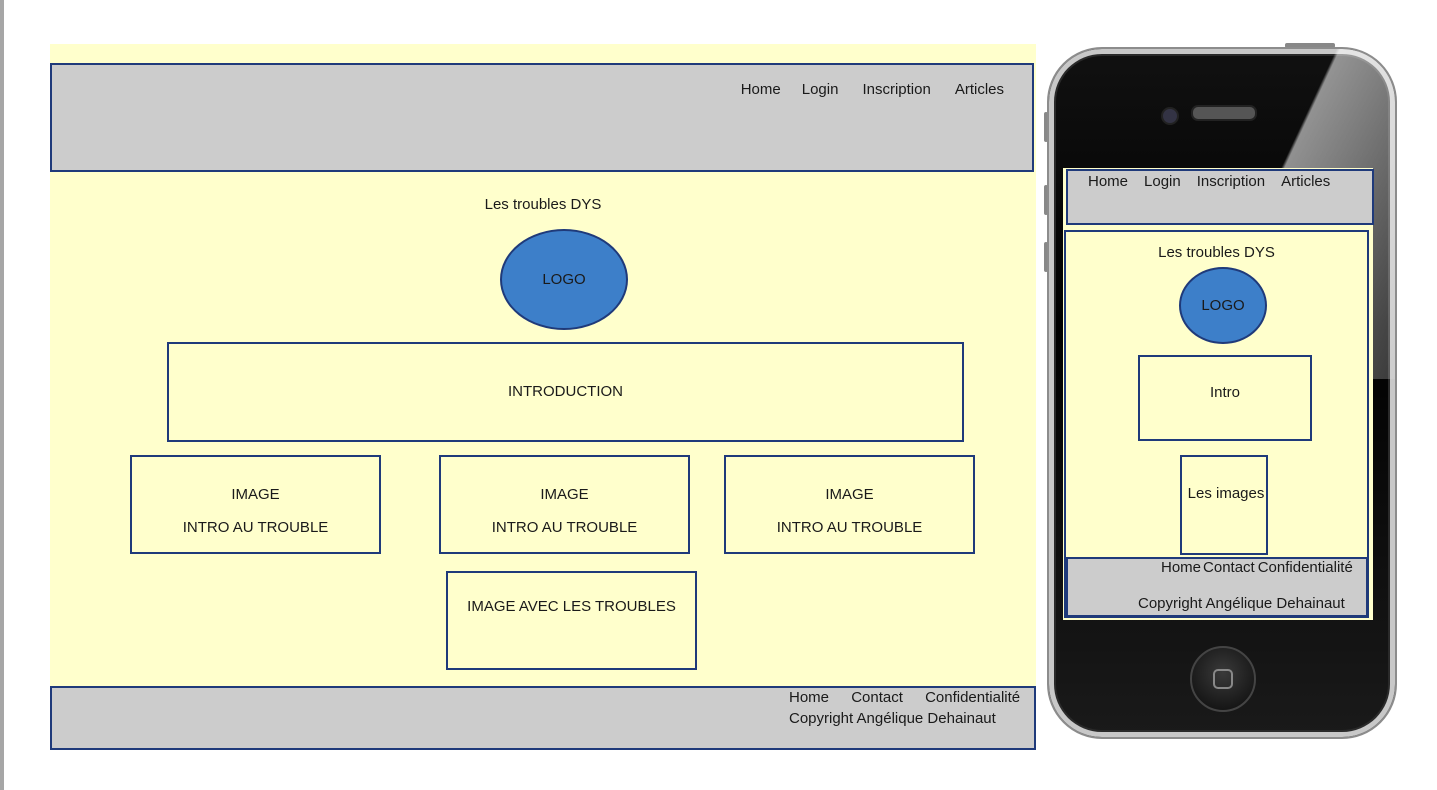 The height and width of the screenshot is (790, 1437). I want to click on card-trouble-3: IMAGE INTRO AU TROUBLE, so click(849, 504).